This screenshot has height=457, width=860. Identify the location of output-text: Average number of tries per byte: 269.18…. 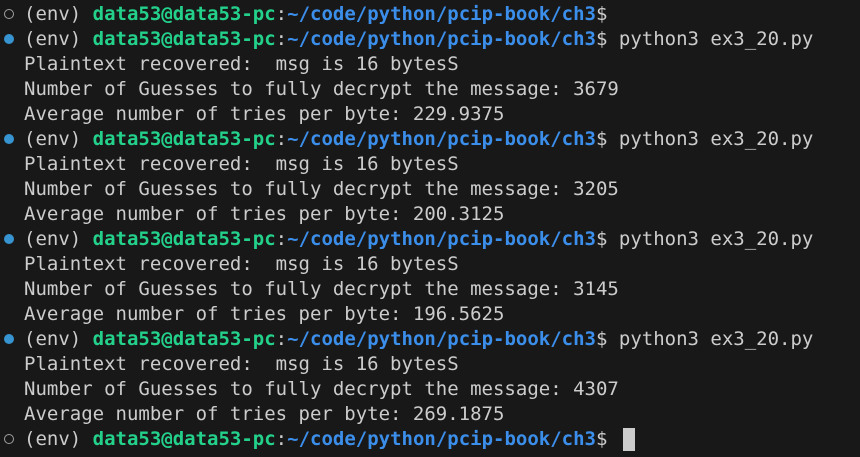
(264, 414).